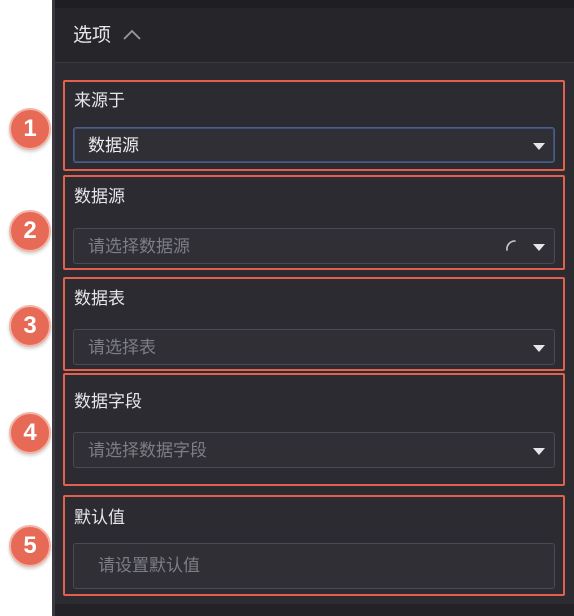  I want to click on source-select-value: 数据源, so click(113, 146).